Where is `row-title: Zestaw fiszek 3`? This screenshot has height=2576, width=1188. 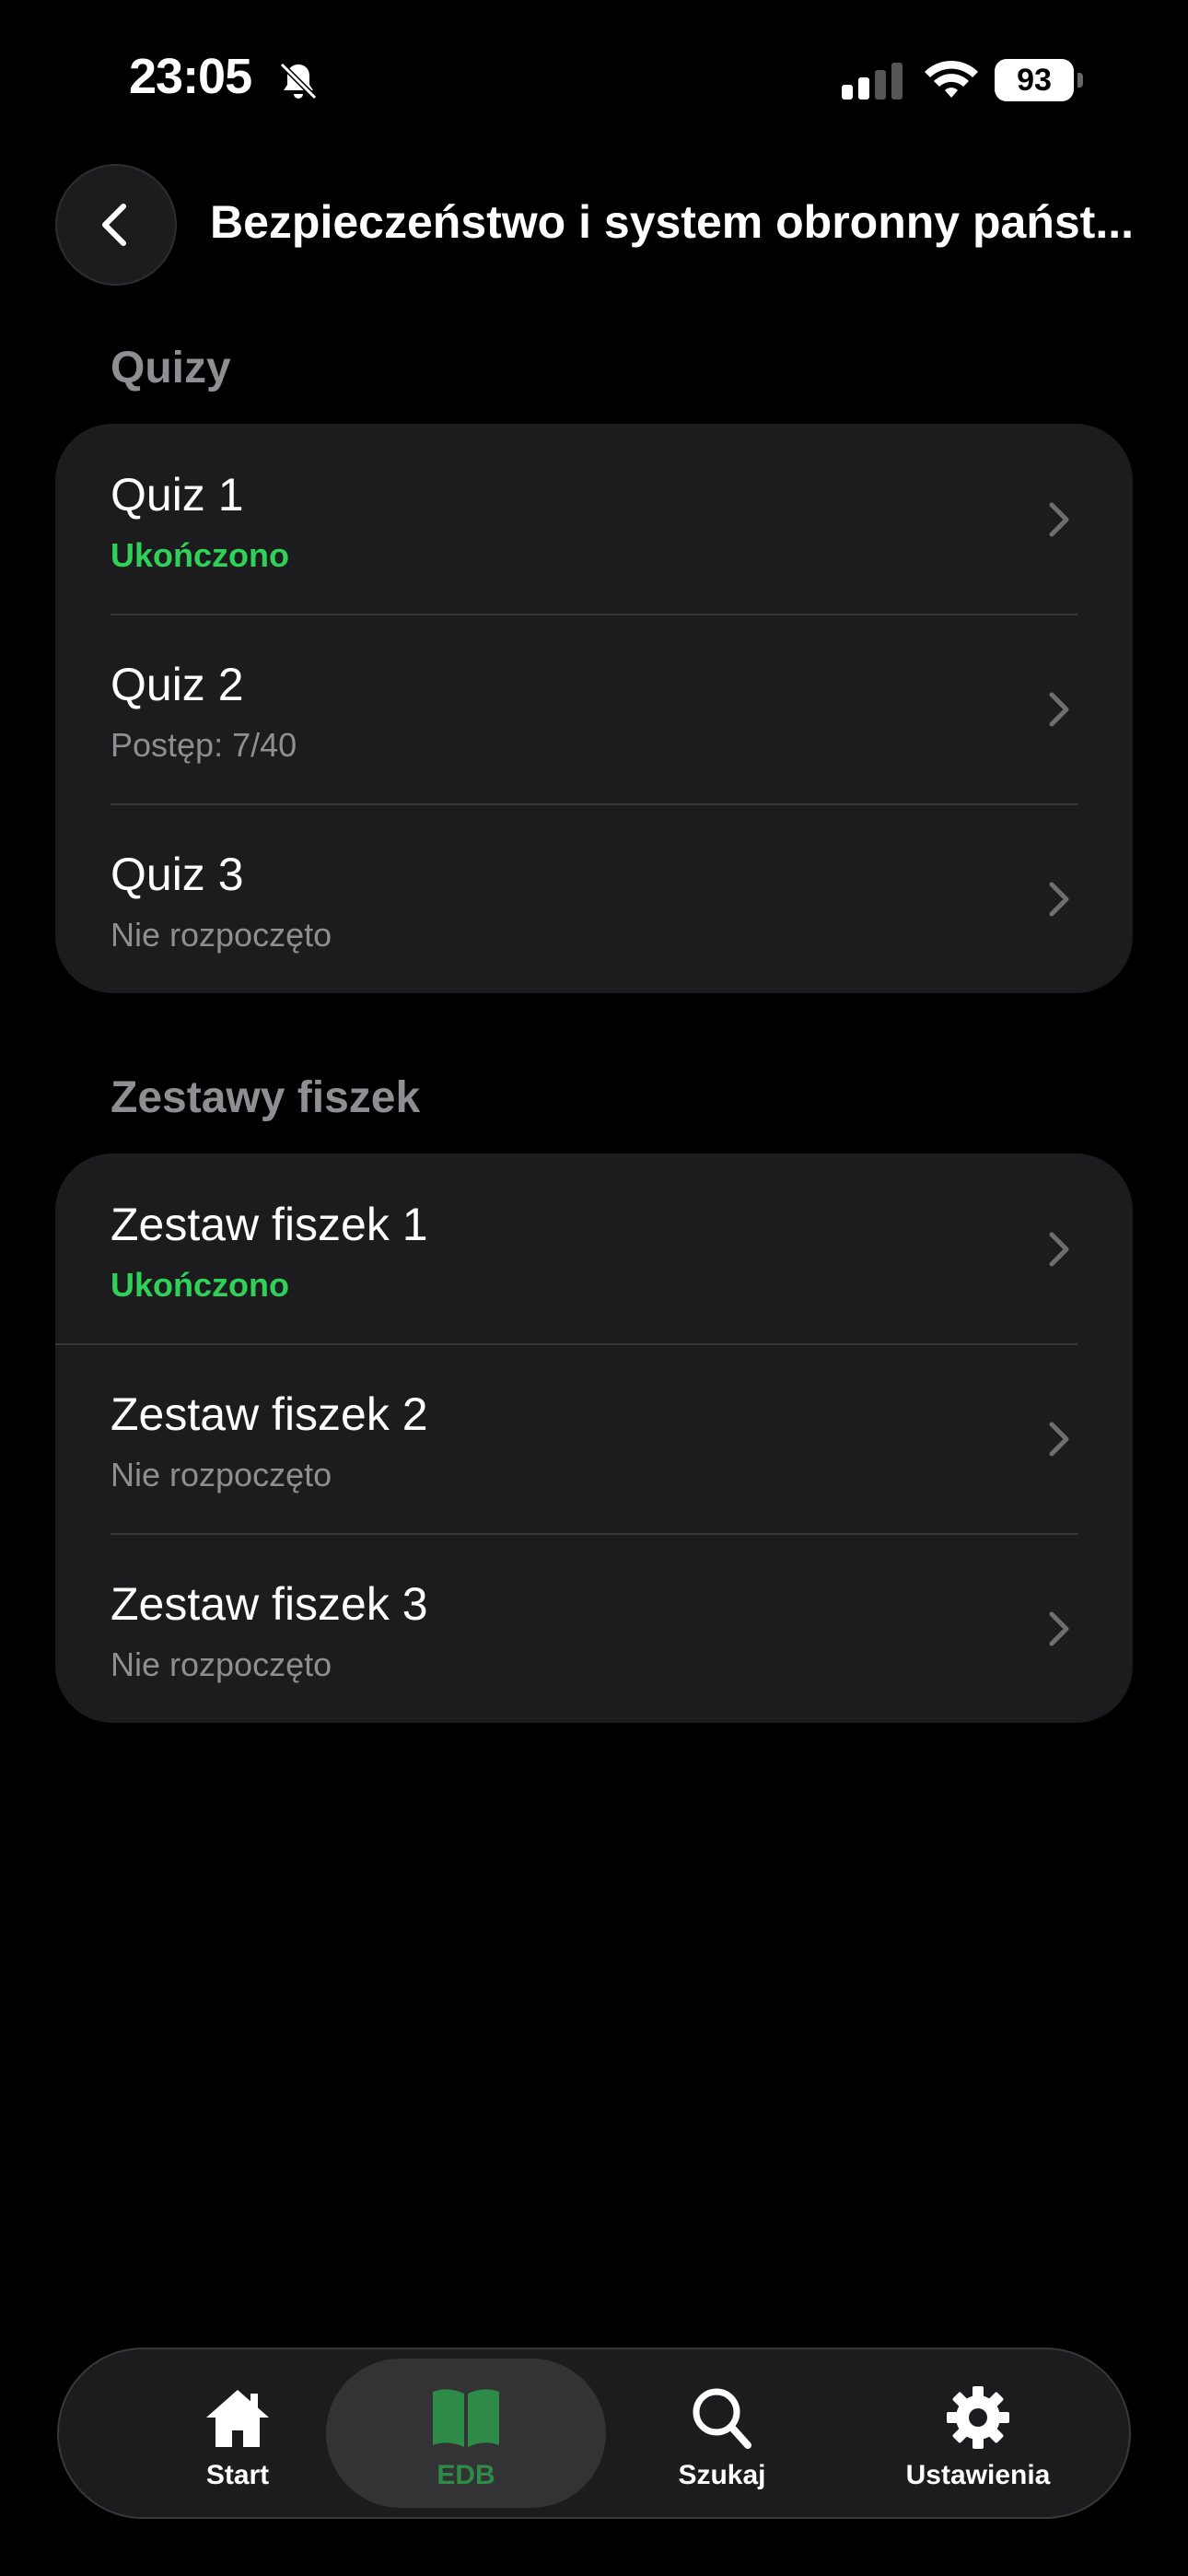 row-title: Zestaw fiszek 3 is located at coordinates (269, 1604).